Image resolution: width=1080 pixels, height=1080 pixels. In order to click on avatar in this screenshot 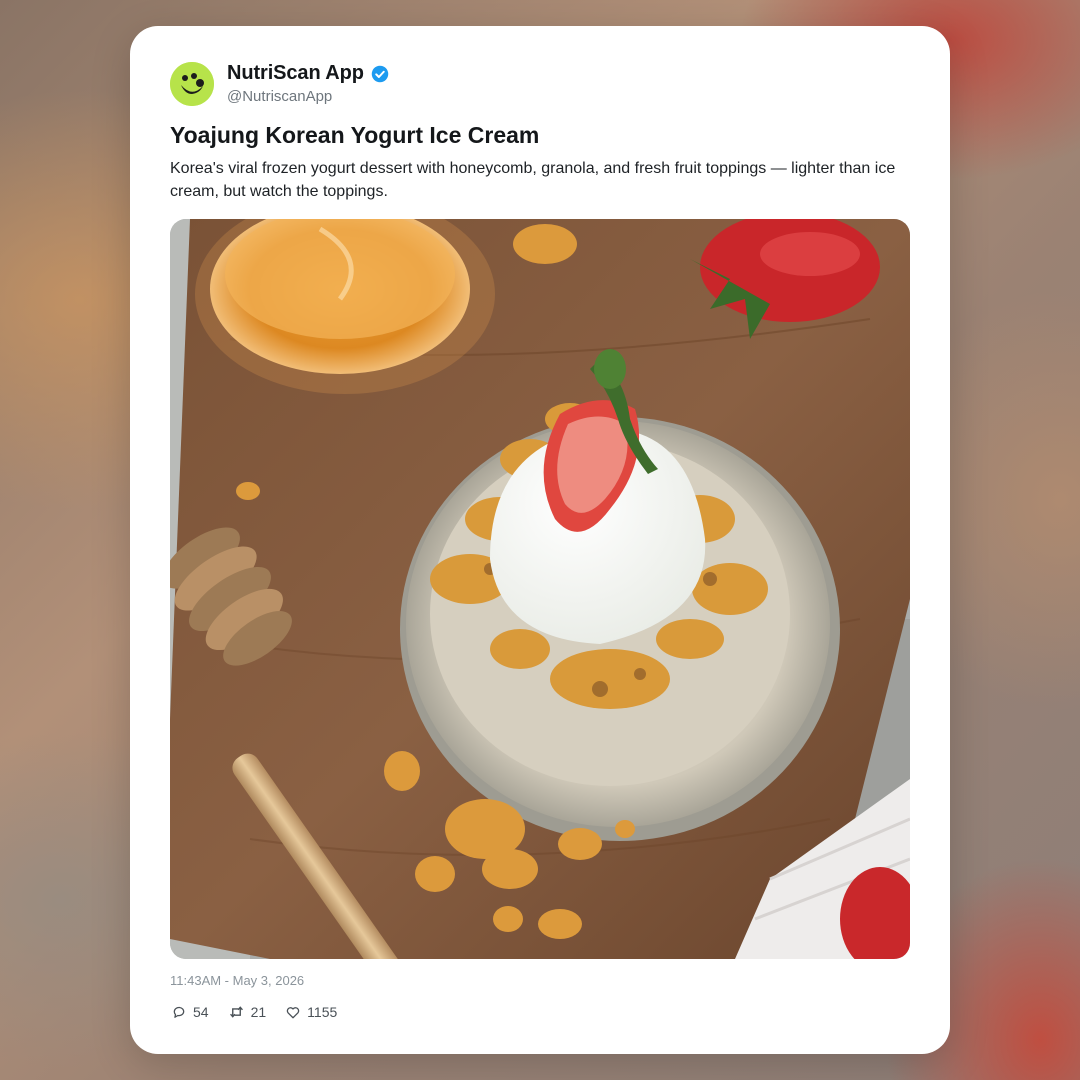, I will do `click(192, 84)`.